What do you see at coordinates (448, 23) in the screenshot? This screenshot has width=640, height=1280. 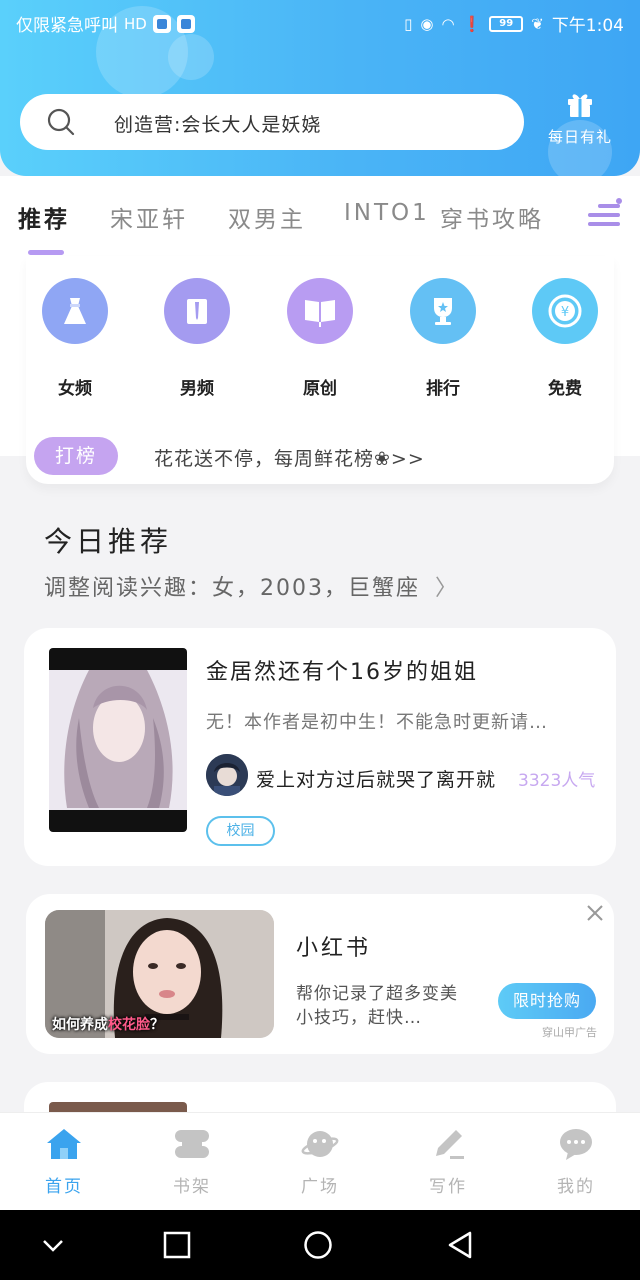 I see `wifi-icon: ◠` at bounding box center [448, 23].